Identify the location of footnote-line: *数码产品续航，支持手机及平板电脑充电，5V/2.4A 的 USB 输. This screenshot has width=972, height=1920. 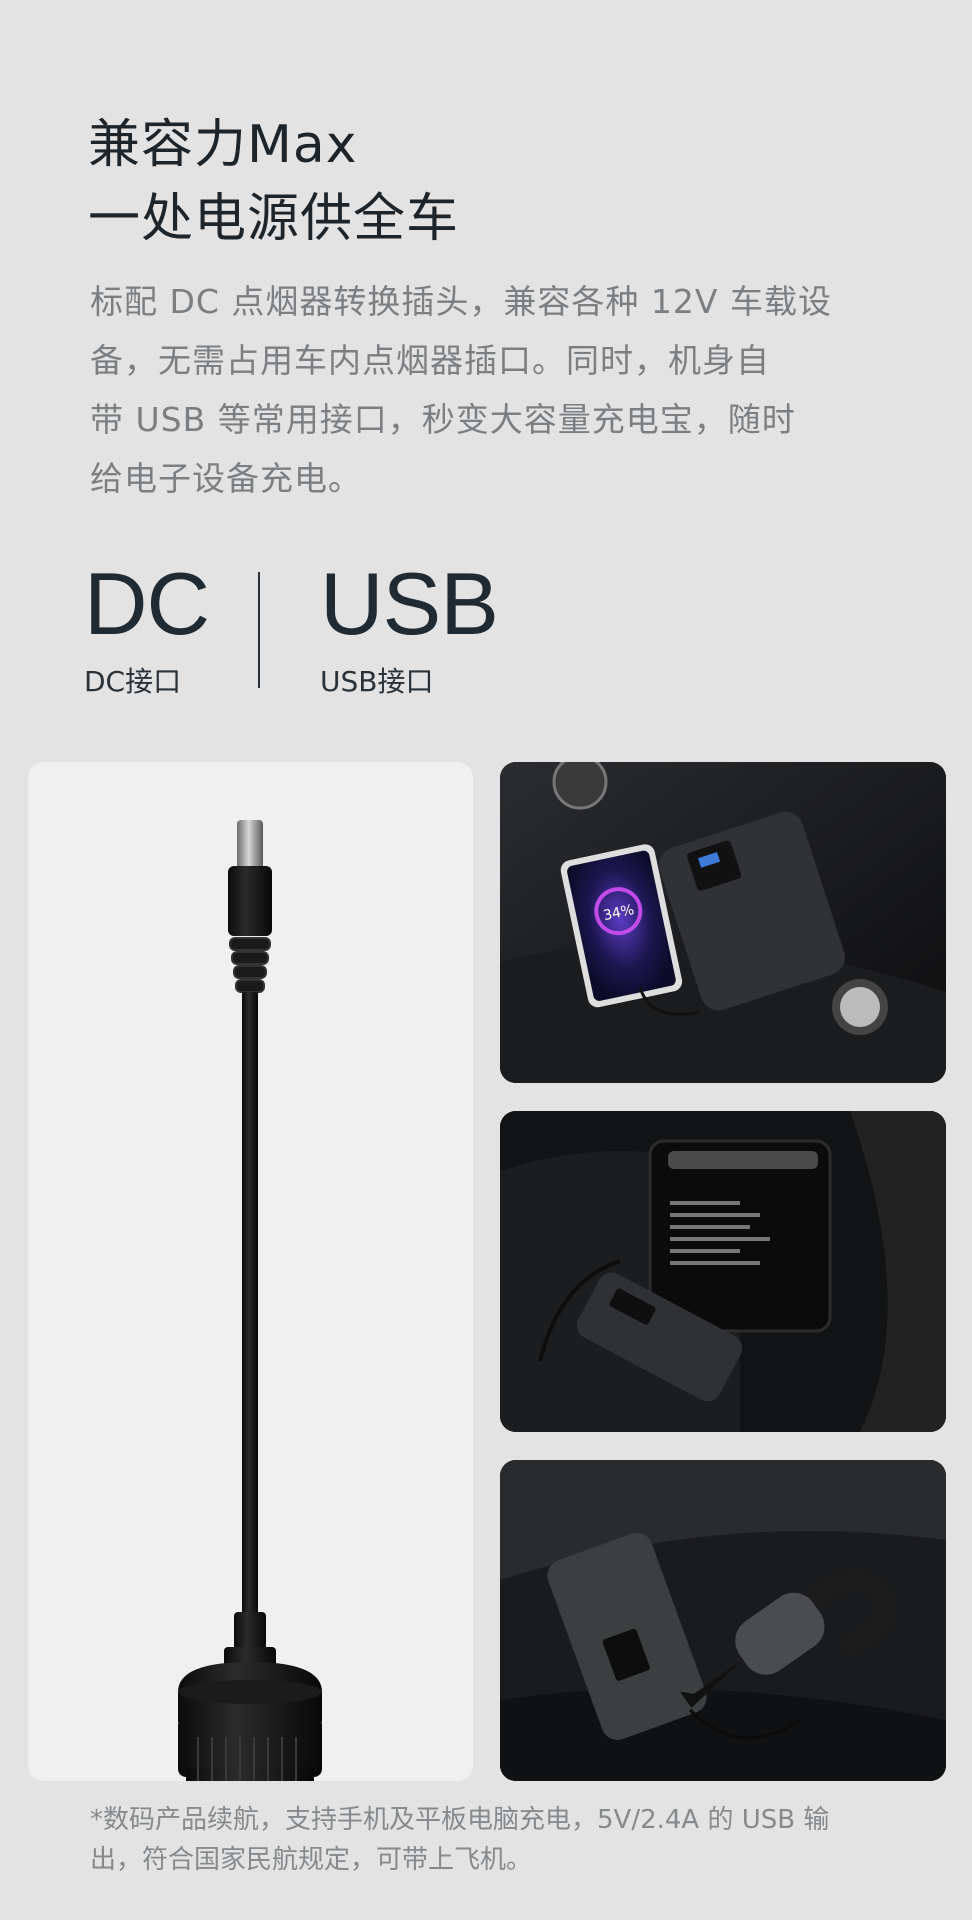
(460, 1820).